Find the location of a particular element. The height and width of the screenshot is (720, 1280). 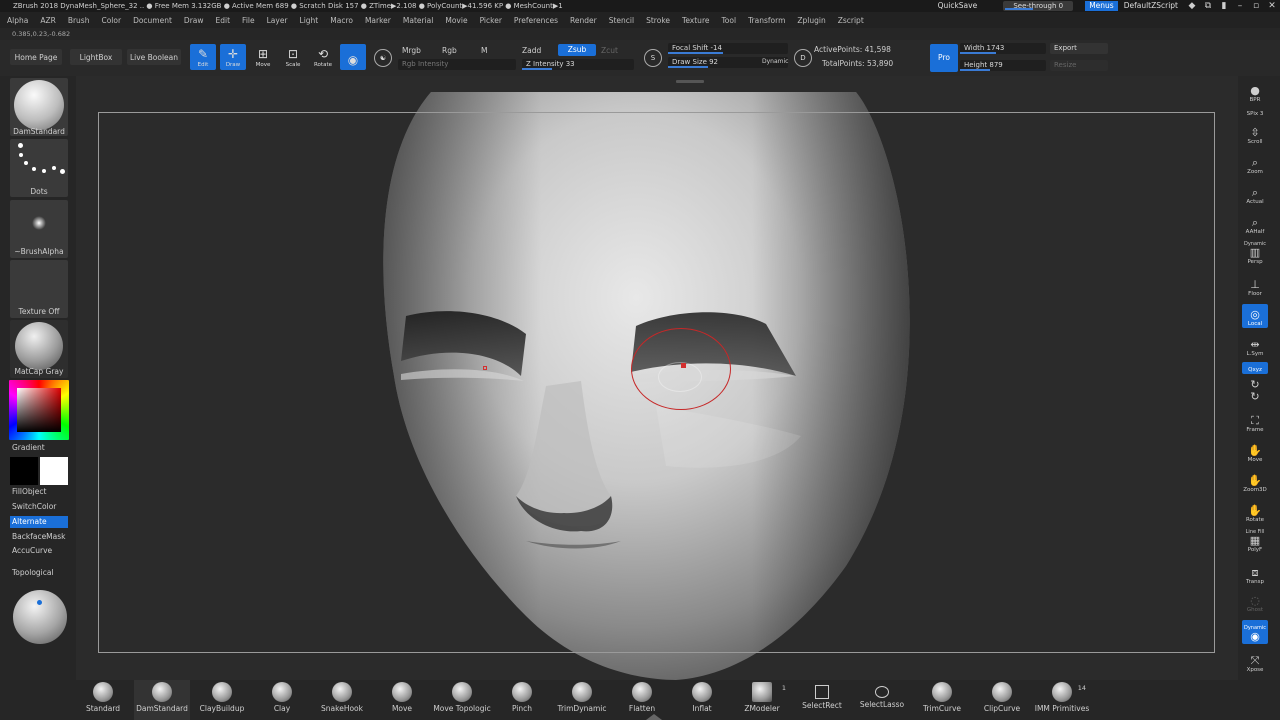

sculpt-mode-button: ◉ is located at coordinates (353, 57).